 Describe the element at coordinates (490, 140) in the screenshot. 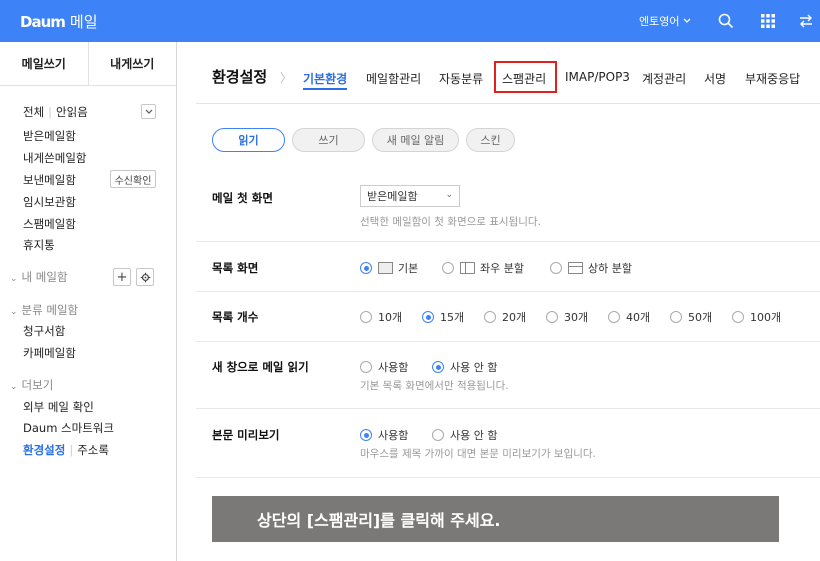

I see `subtab-skin: 스킨` at that location.